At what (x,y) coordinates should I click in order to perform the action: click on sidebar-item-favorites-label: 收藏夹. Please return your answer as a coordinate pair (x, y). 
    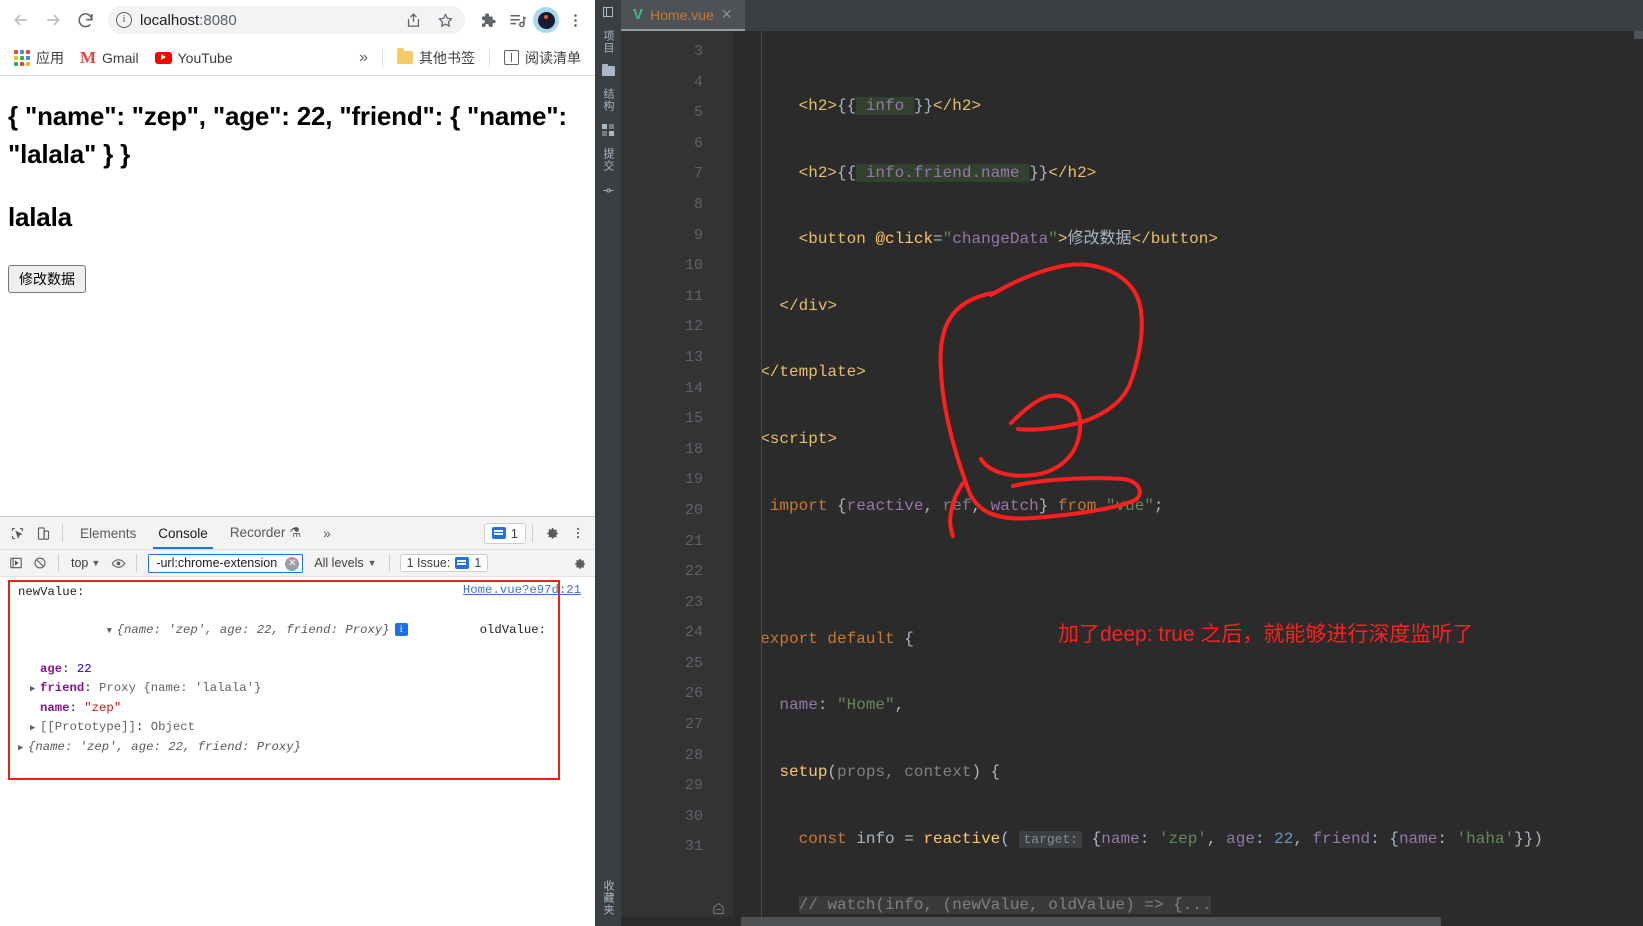
    Looking at the image, I should click on (608, 903).